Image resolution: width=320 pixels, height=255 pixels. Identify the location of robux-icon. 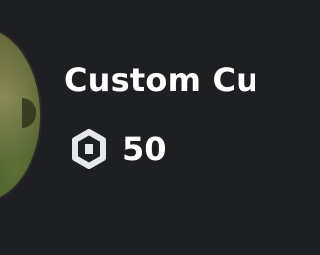
(89, 149).